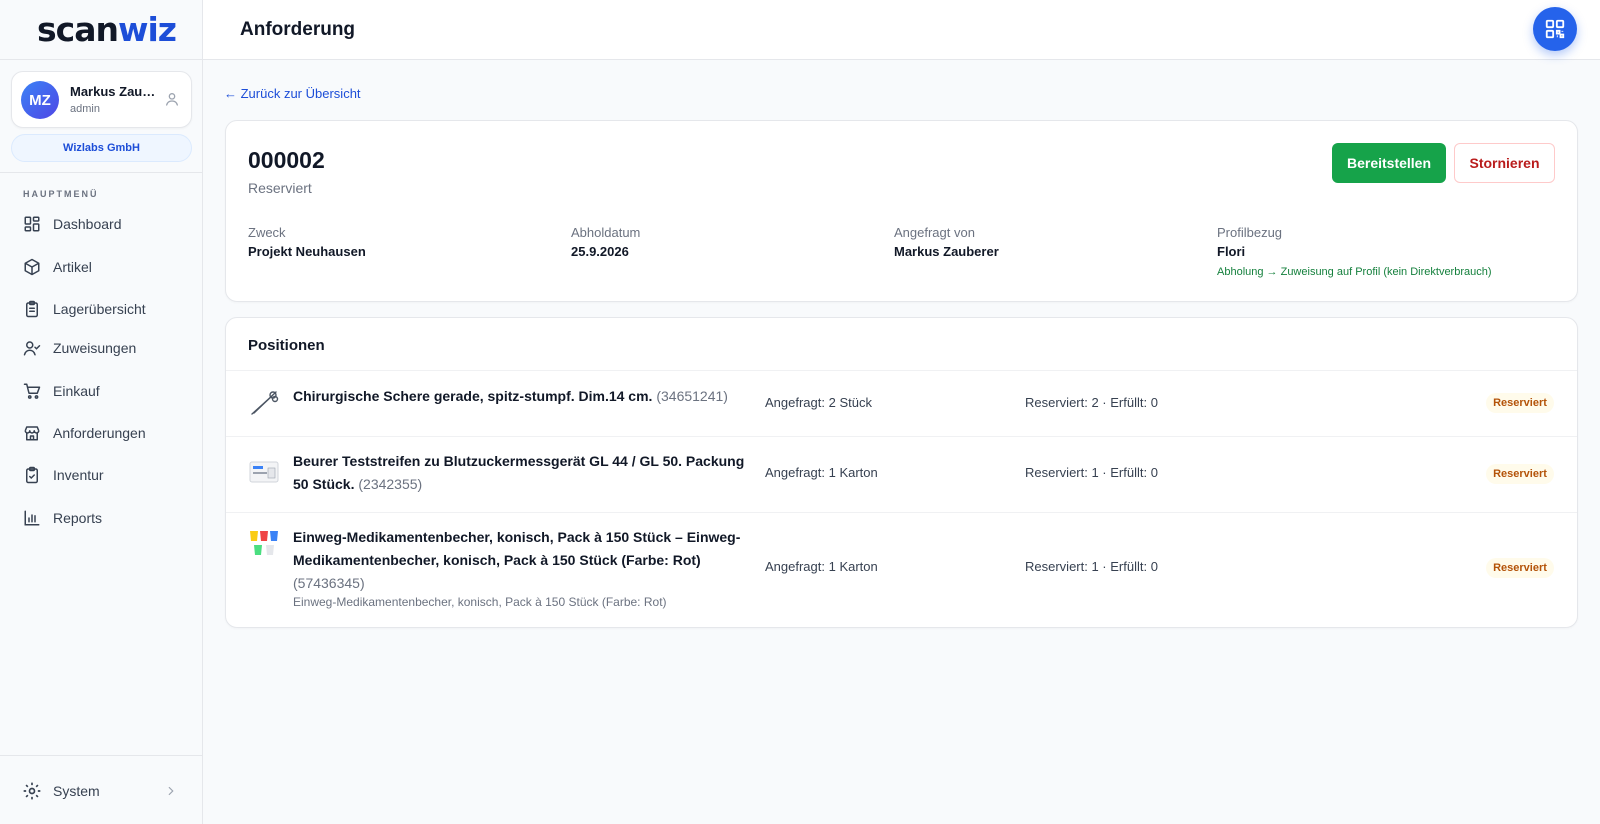  Describe the element at coordinates (87, 224) in the screenshot. I see `sidebar-item-label: Dashboard` at that location.